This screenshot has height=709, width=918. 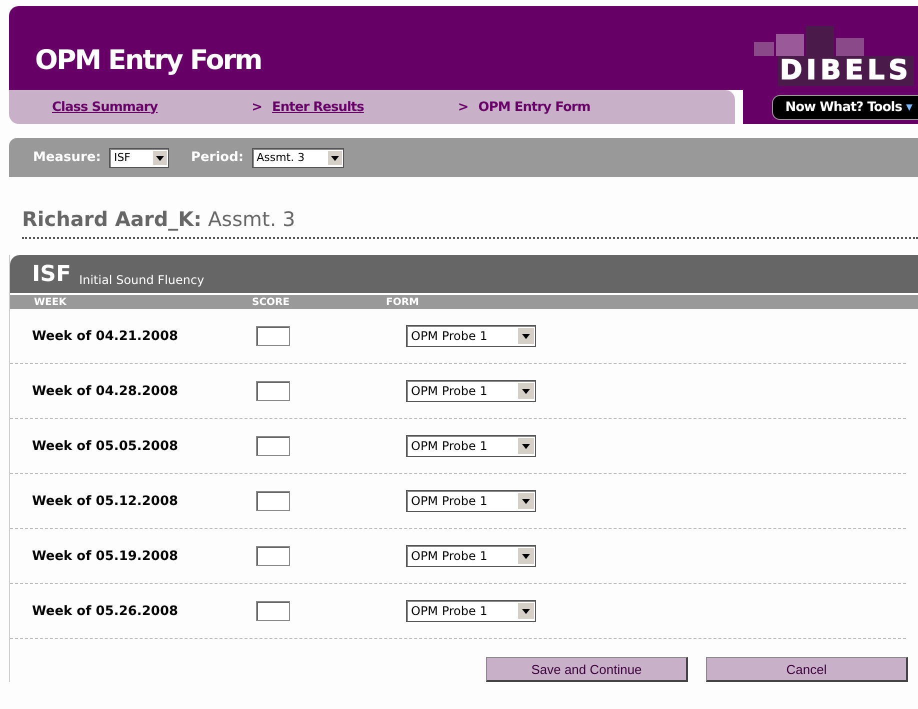 What do you see at coordinates (298, 158) in the screenshot?
I see `filter-dropdown: Assmt. 3` at bounding box center [298, 158].